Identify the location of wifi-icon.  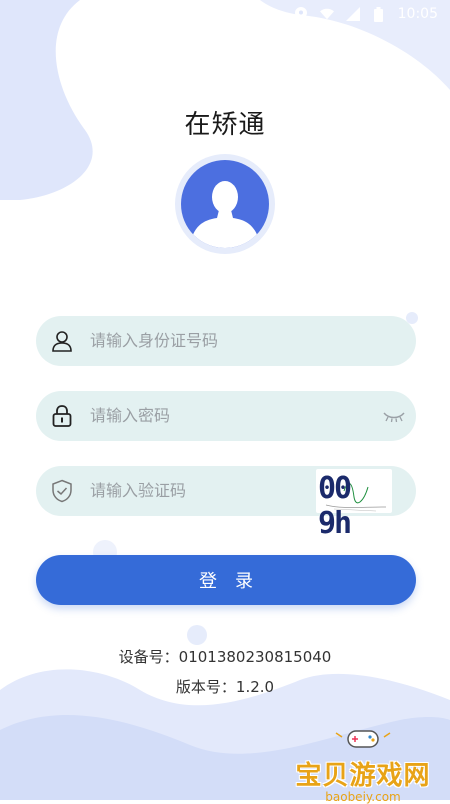
(326, 14).